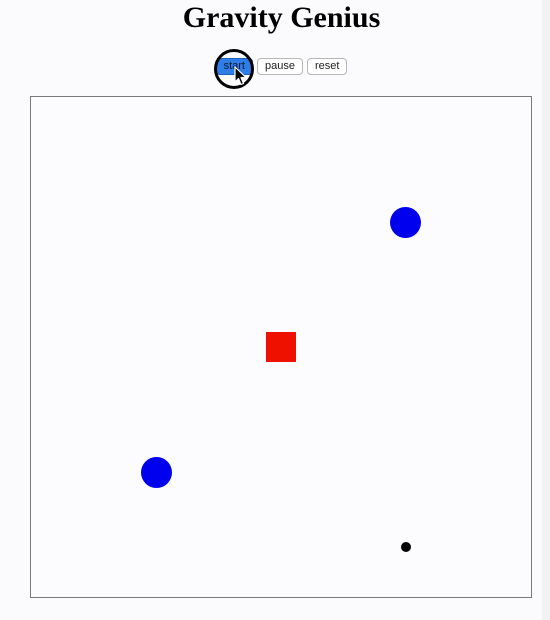  I want to click on sun-square, so click(281, 347).